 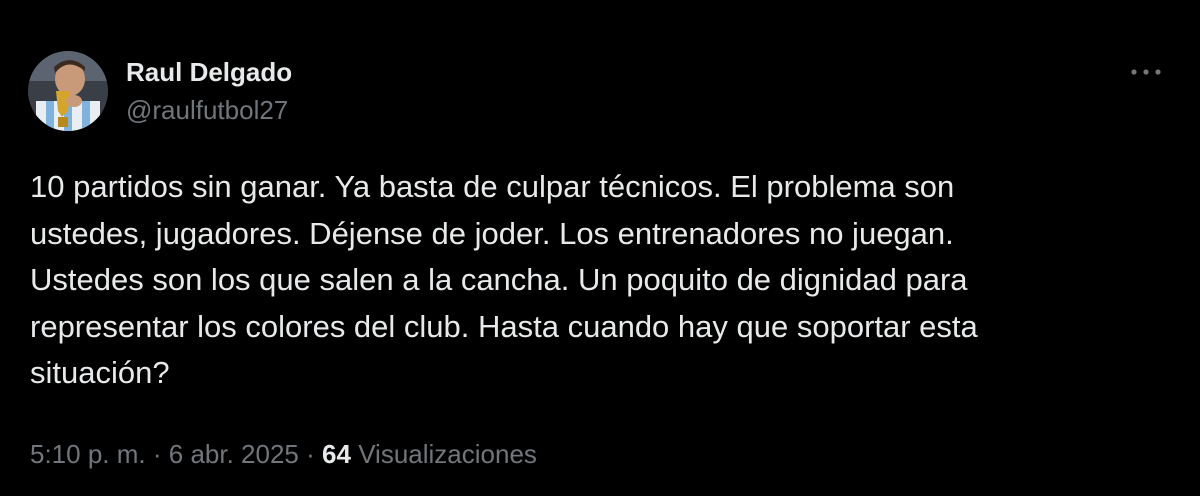 What do you see at coordinates (447, 454) in the screenshot?
I see `views-label: Visualizaciones` at bounding box center [447, 454].